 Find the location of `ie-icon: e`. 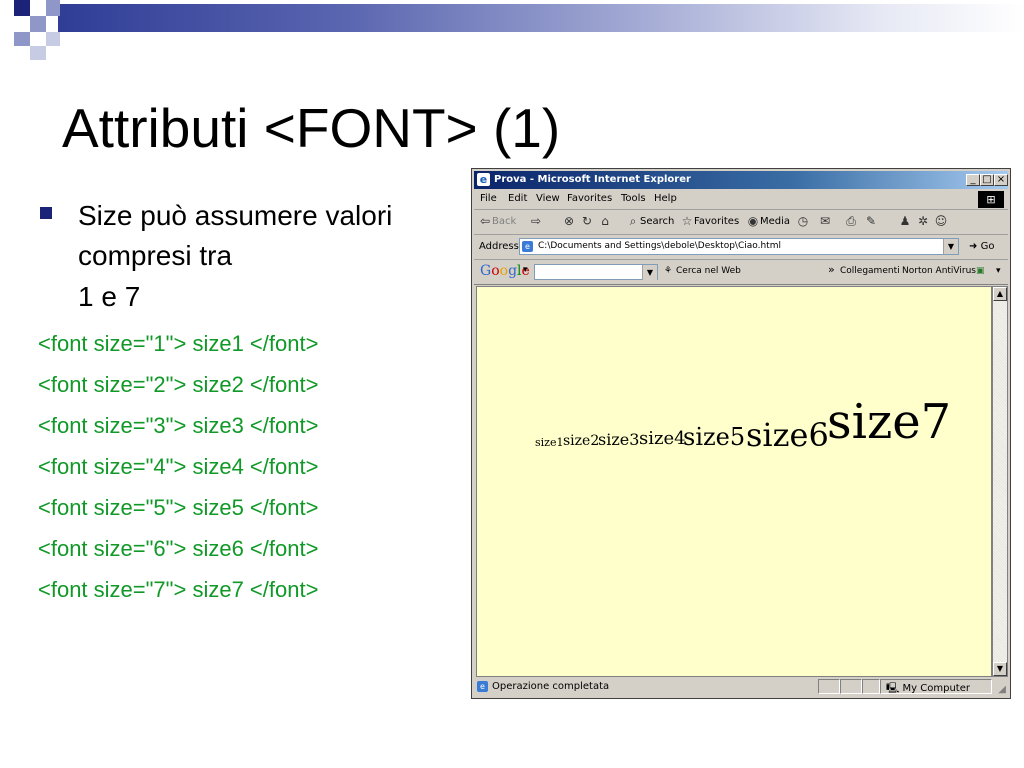

ie-icon: e is located at coordinates (483, 179).